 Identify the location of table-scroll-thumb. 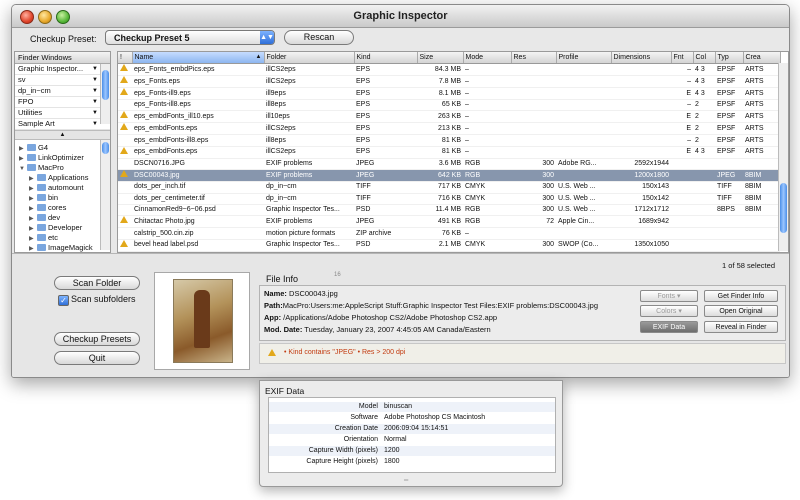
(783, 208).